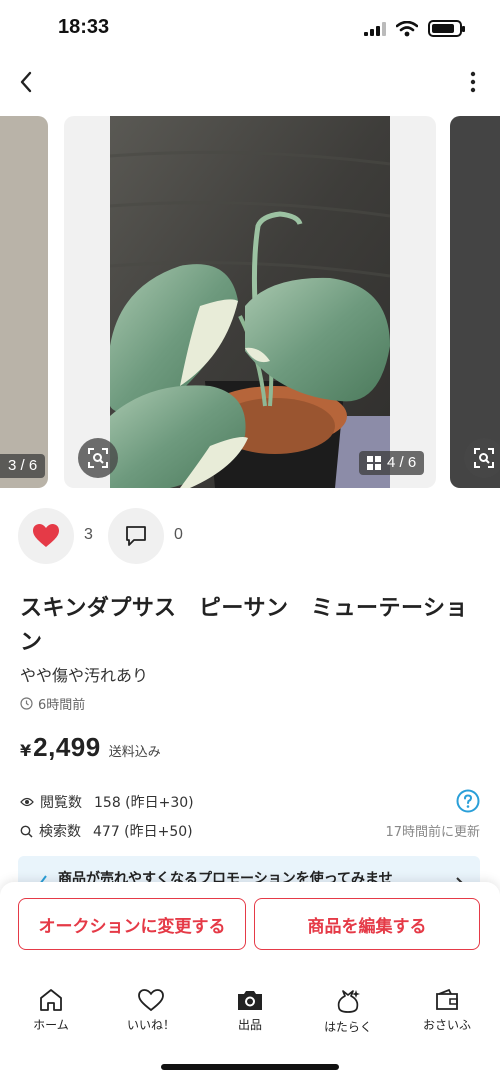 This screenshot has height=1080, width=500. I want to click on home-indicator, so click(250, 1067).